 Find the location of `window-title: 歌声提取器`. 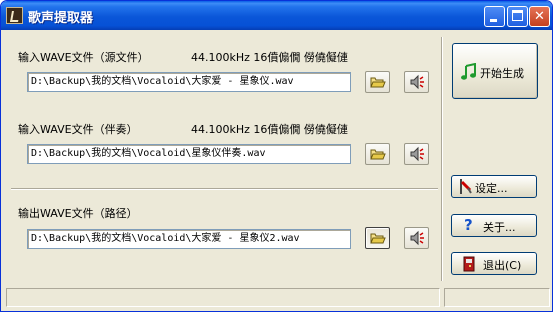

window-title: 歌声提取器 is located at coordinates (61, 18).